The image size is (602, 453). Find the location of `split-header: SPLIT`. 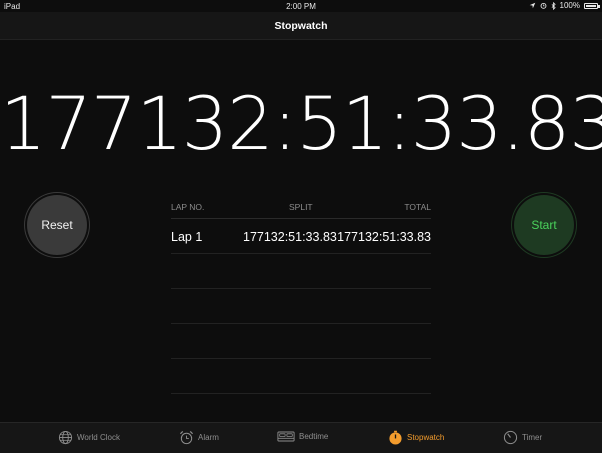

split-header: SPLIT is located at coordinates (301, 207).